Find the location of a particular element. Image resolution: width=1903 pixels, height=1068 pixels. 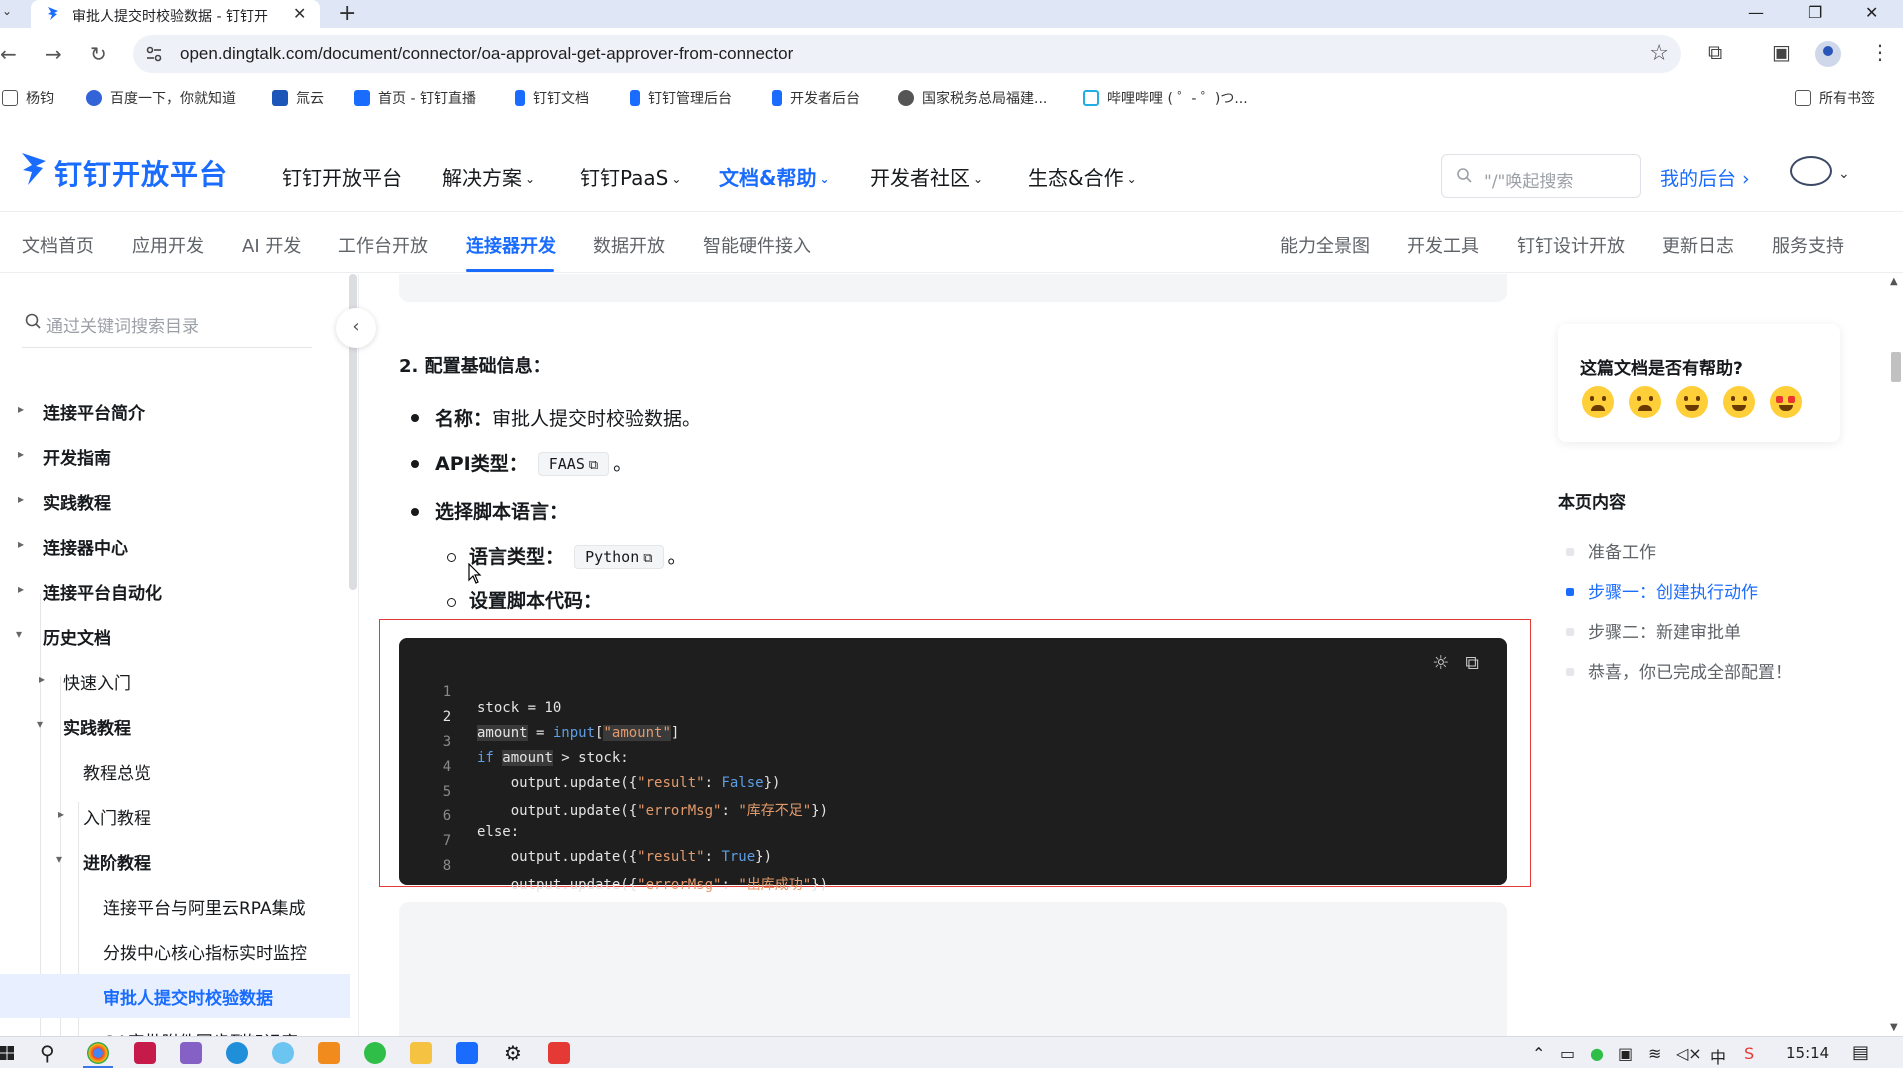

theme-toggle-icon: ☼ is located at coordinates (1440, 663).